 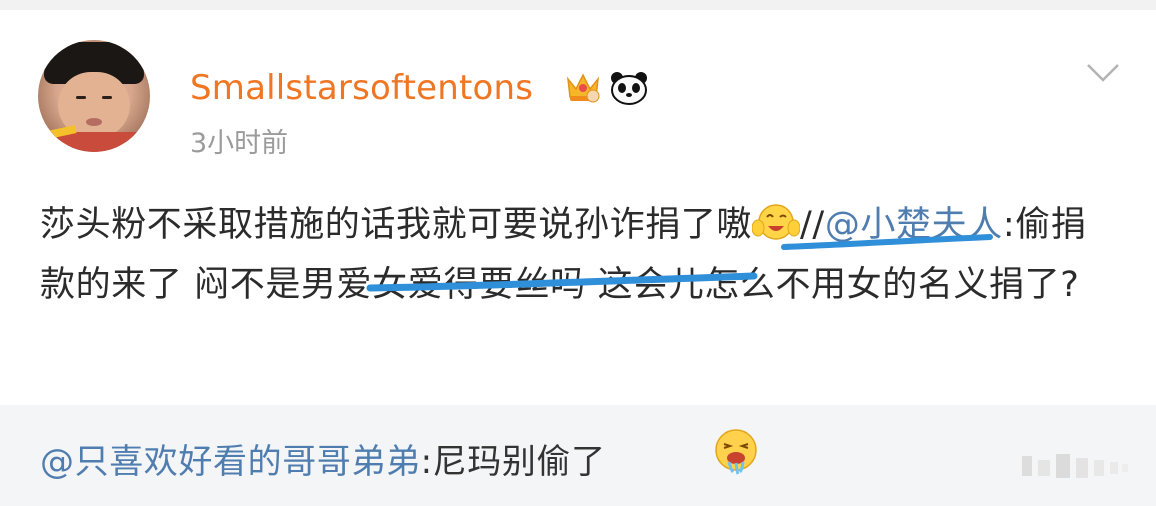 I want to click on repost-comment: :尼玛别偷了, so click(x=513, y=462).